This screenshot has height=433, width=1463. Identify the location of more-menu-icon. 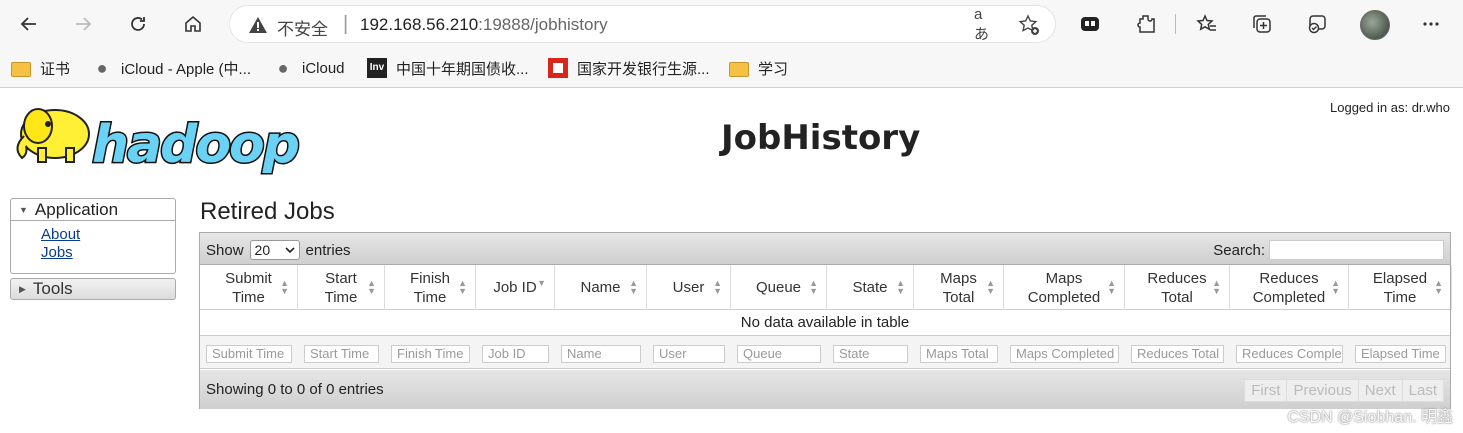
(1431, 24).